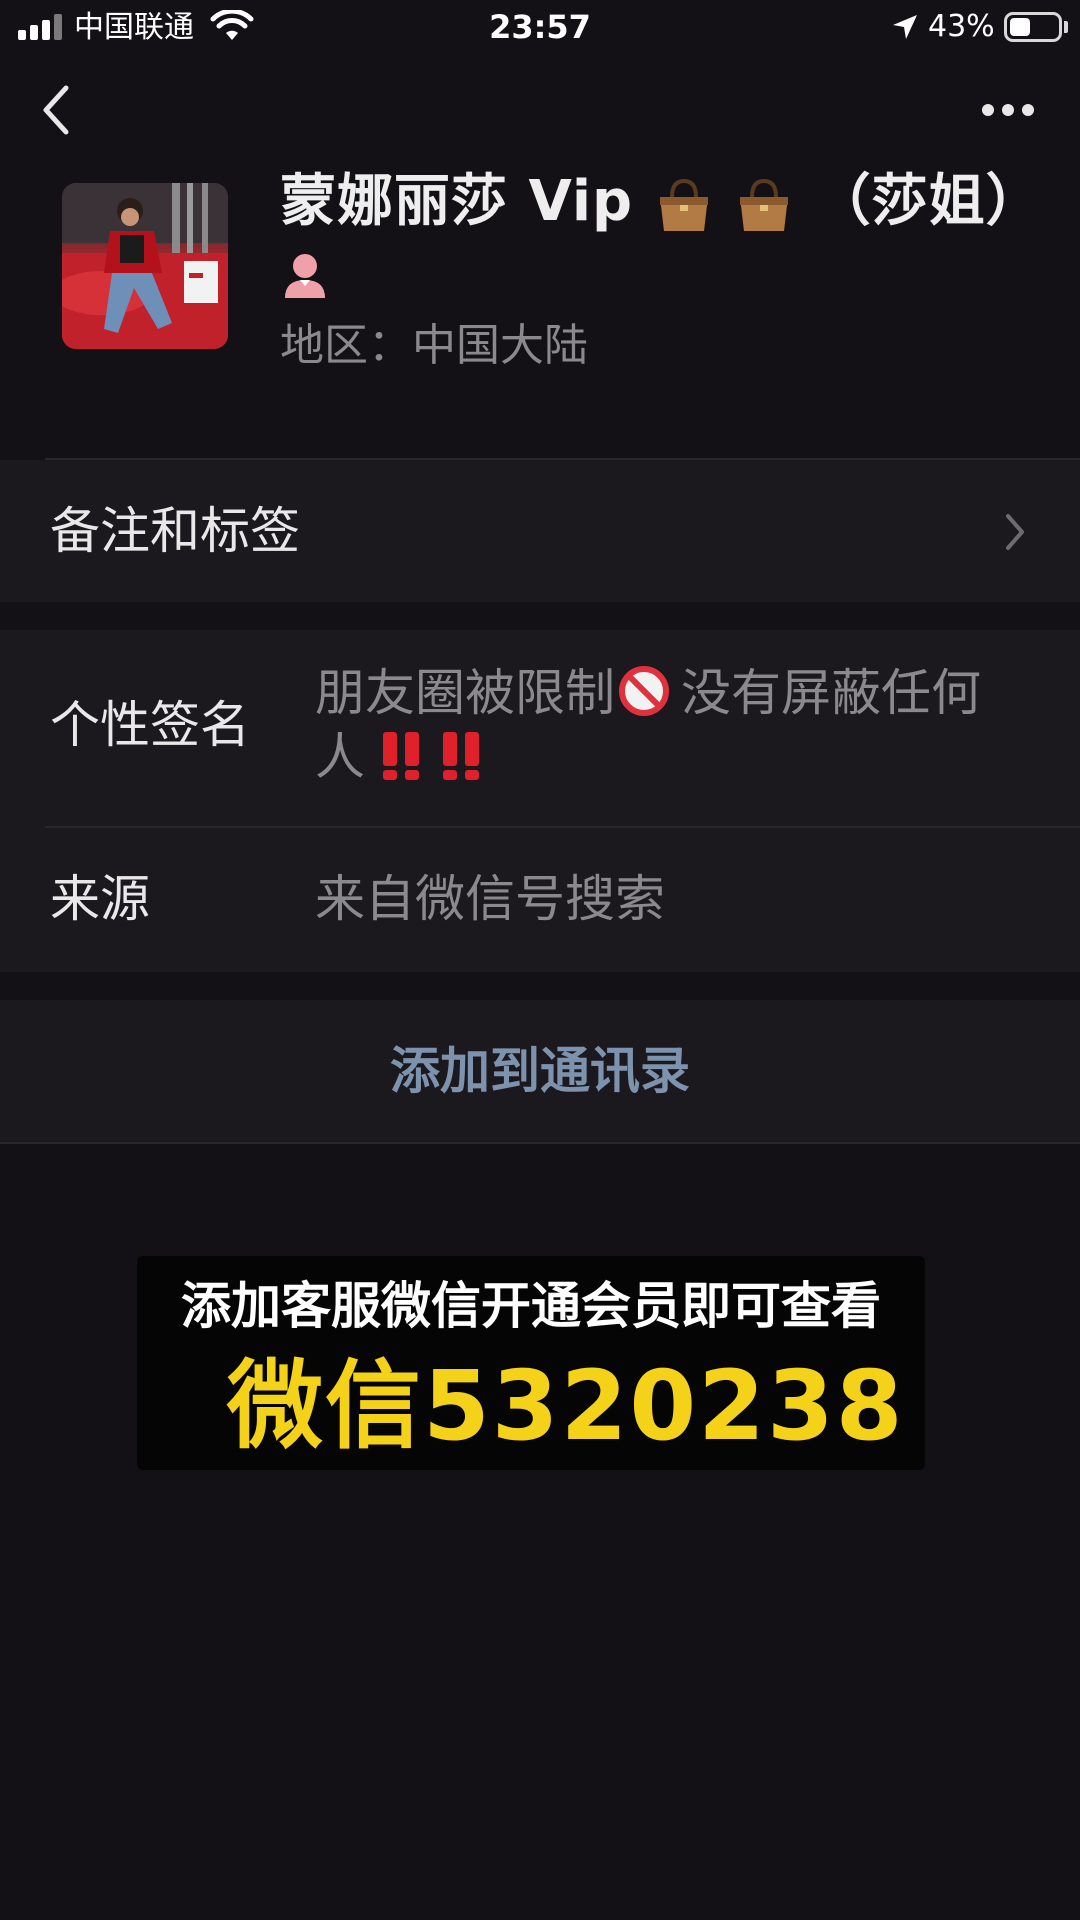 This screenshot has width=1080, height=1920. Describe the element at coordinates (305, 276) in the screenshot. I see `female-icon` at that location.